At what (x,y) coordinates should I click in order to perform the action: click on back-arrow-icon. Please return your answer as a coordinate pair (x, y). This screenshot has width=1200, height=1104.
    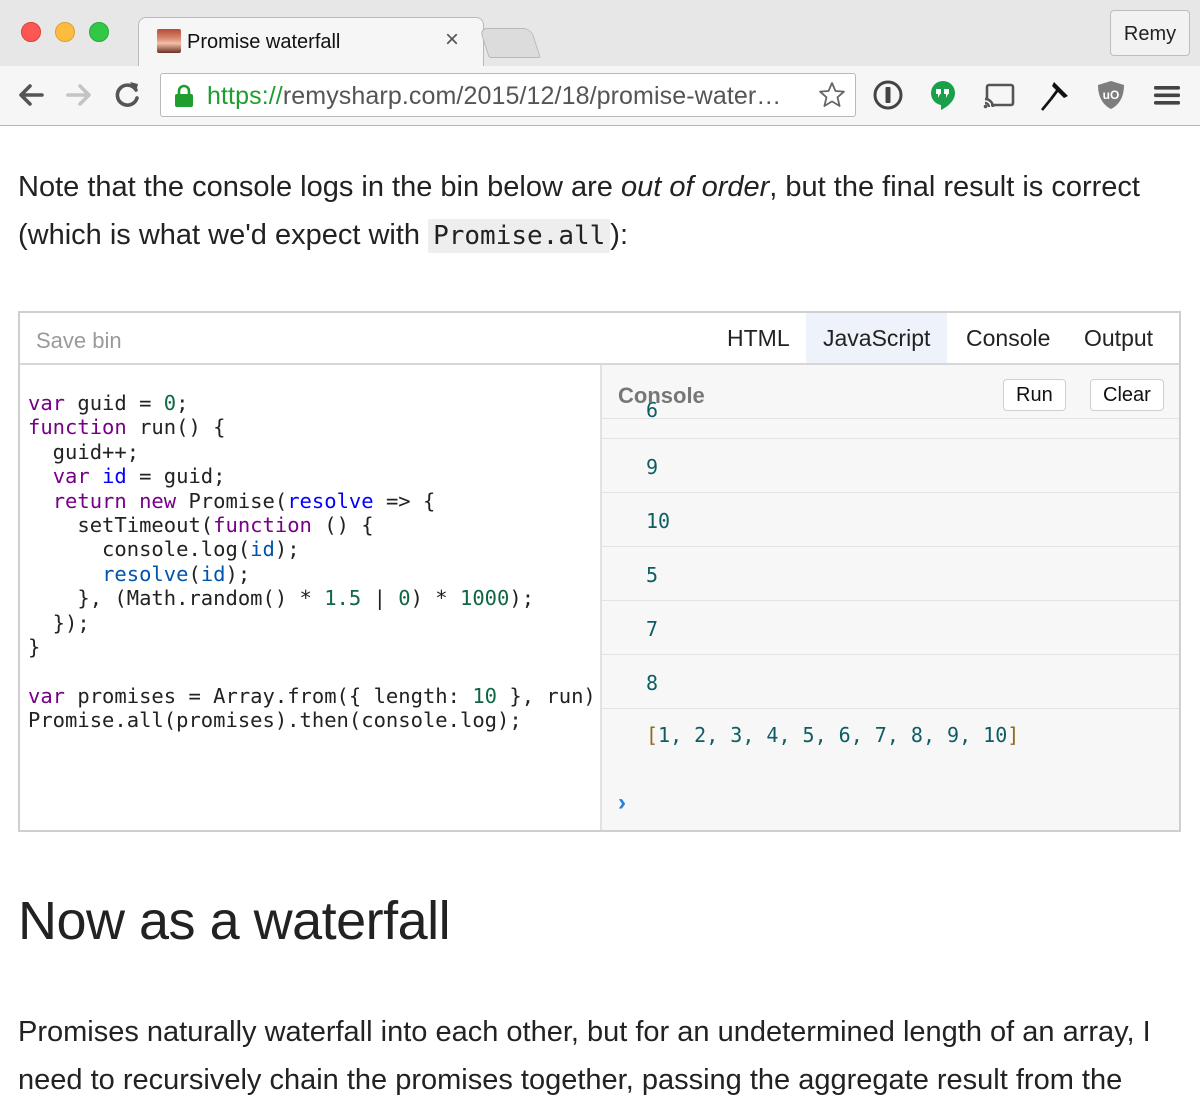
    Looking at the image, I should click on (31, 95).